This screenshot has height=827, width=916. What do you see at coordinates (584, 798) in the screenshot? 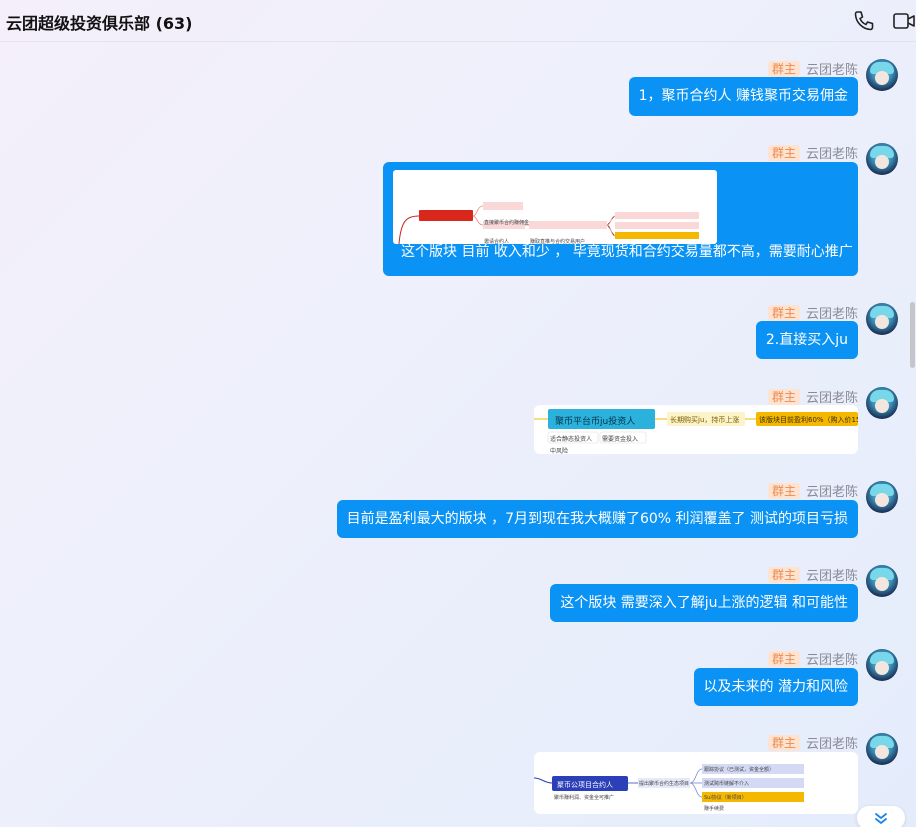
I see `mindmap-node: 聚币赚利润、资金全可推广` at bounding box center [584, 798].